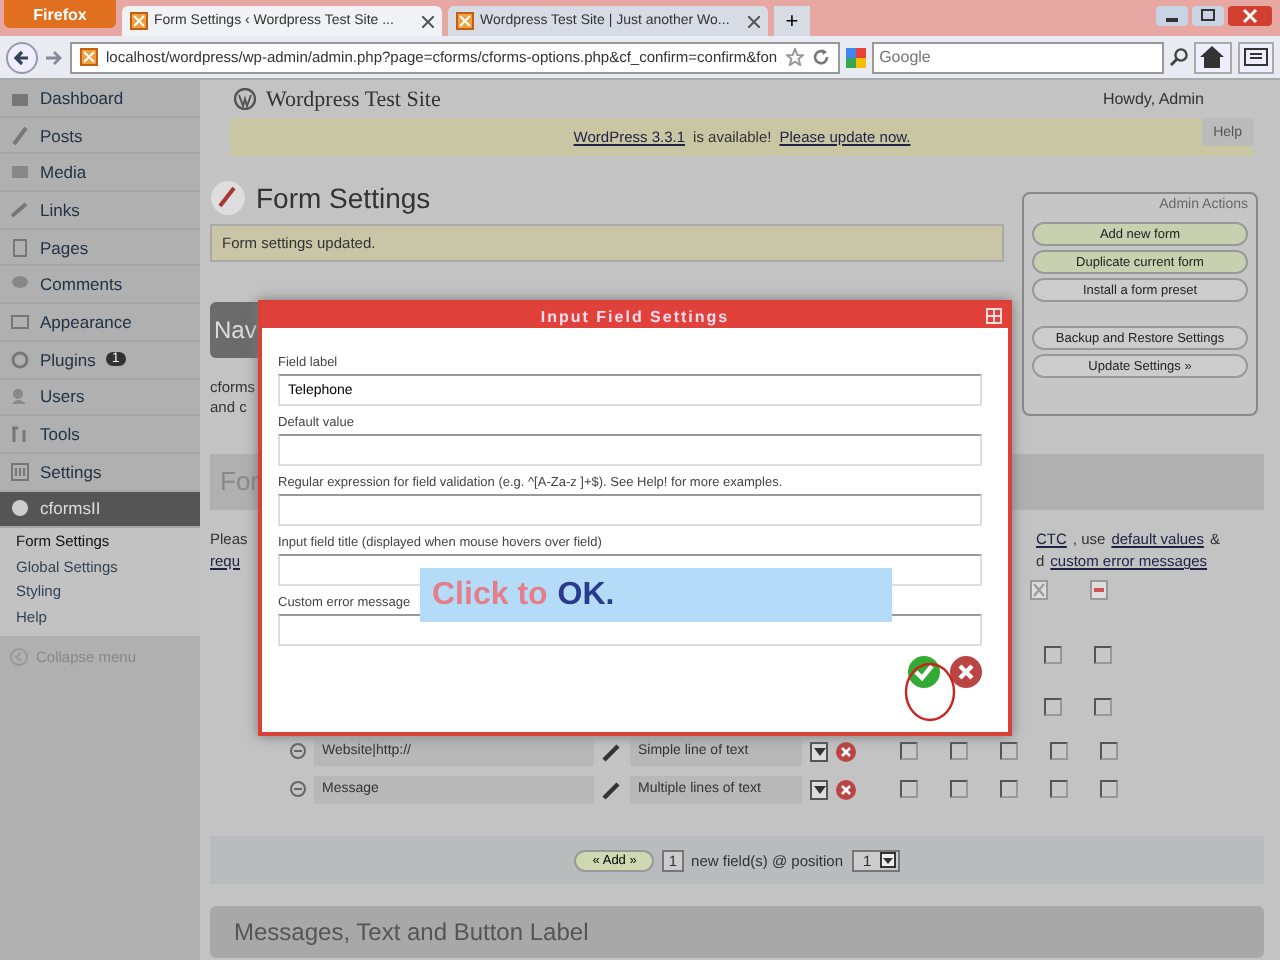  Describe the element at coordinates (794, 57) in the screenshot. I see `star-icon` at that location.